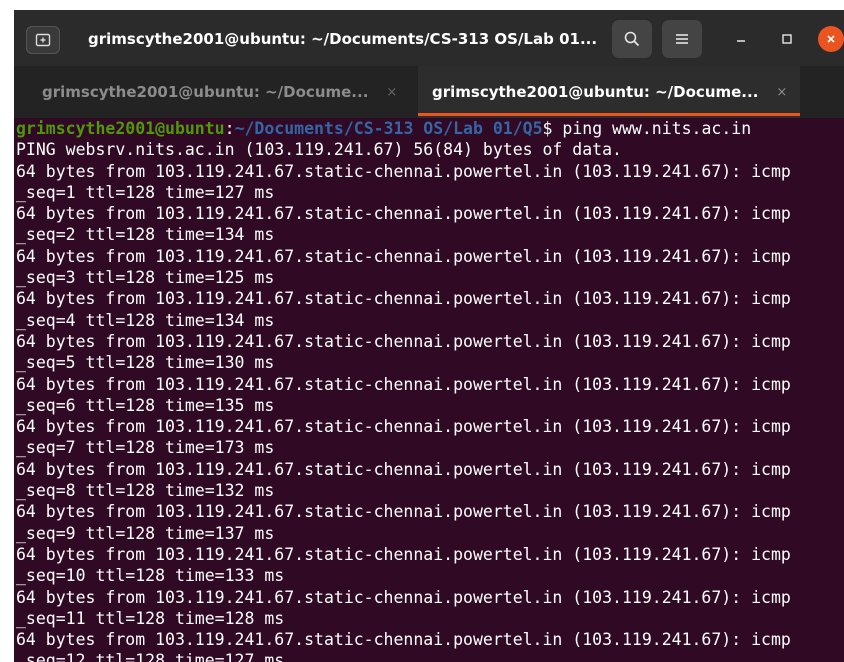 The image size is (844, 662). I want to click on prompt-path: ~/Documents/CS-313 OS/Lab 01/Q5, so click(388, 128).